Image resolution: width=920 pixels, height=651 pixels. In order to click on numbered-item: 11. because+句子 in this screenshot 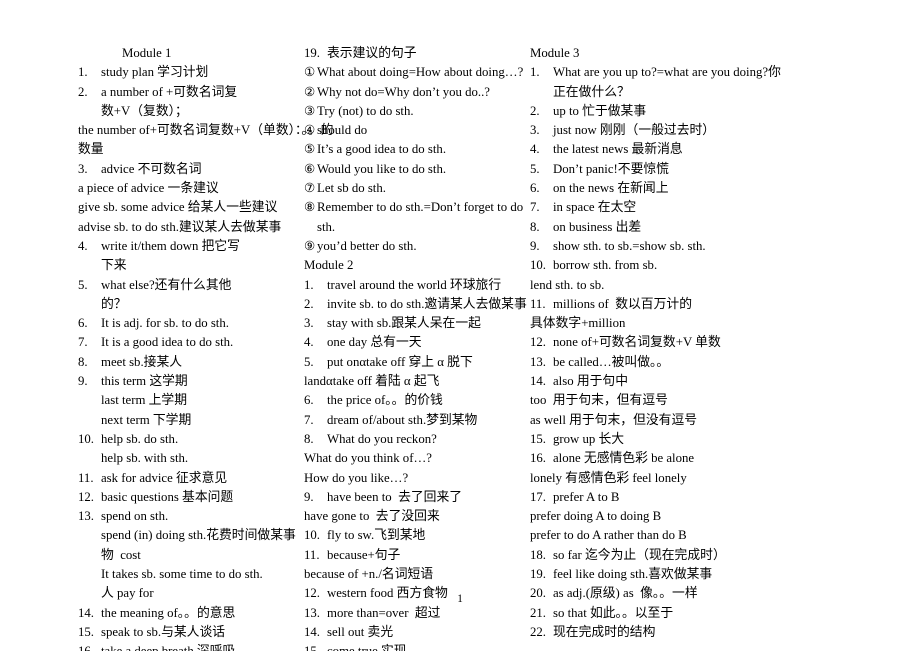, I will do `click(416, 555)`.